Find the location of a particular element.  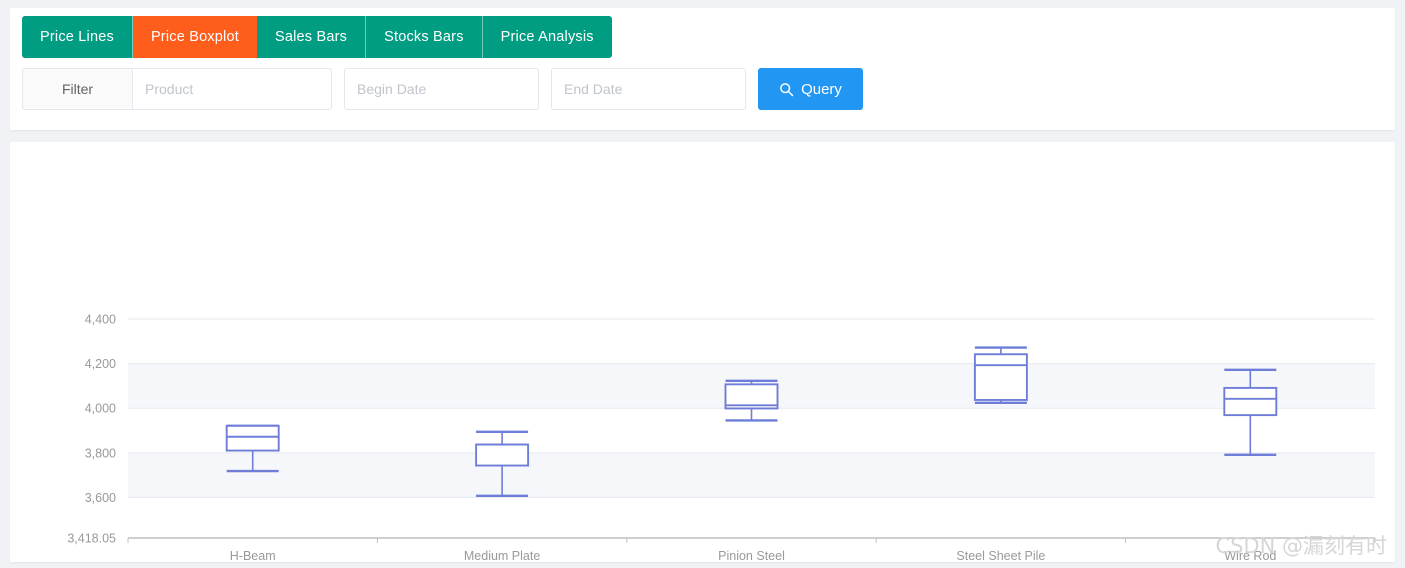

x-axis-tick-label: Wire Rod is located at coordinates (1250, 555).